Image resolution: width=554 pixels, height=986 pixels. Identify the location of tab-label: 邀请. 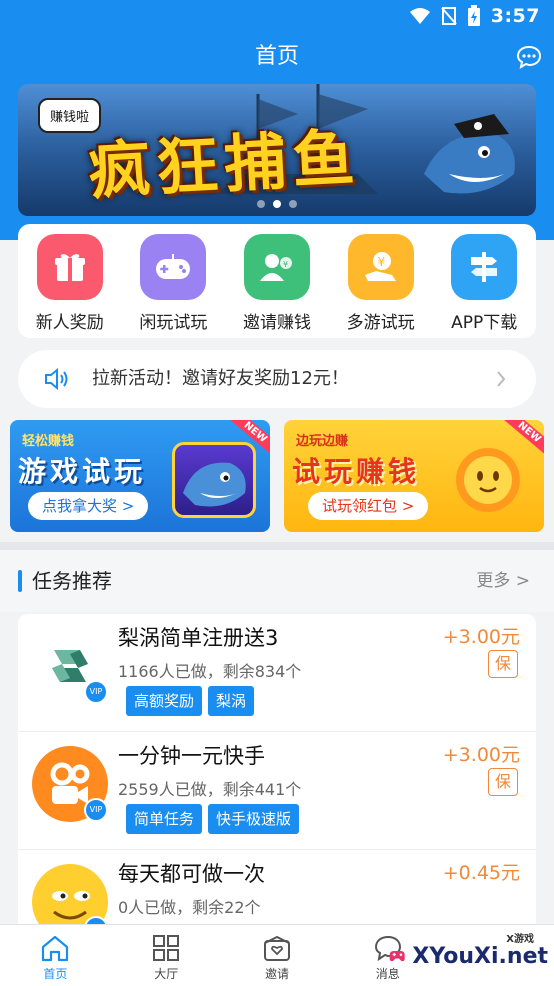
(276, 974).